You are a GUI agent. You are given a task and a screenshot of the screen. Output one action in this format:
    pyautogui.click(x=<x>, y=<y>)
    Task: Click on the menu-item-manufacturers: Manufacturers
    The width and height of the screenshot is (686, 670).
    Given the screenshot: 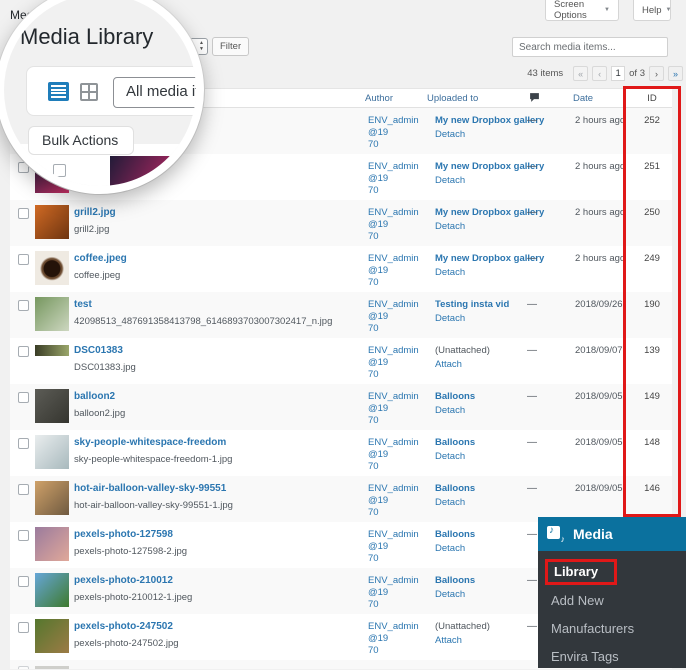 What is the action you would take?
    pyautogui.click(x=612, y=628)
    